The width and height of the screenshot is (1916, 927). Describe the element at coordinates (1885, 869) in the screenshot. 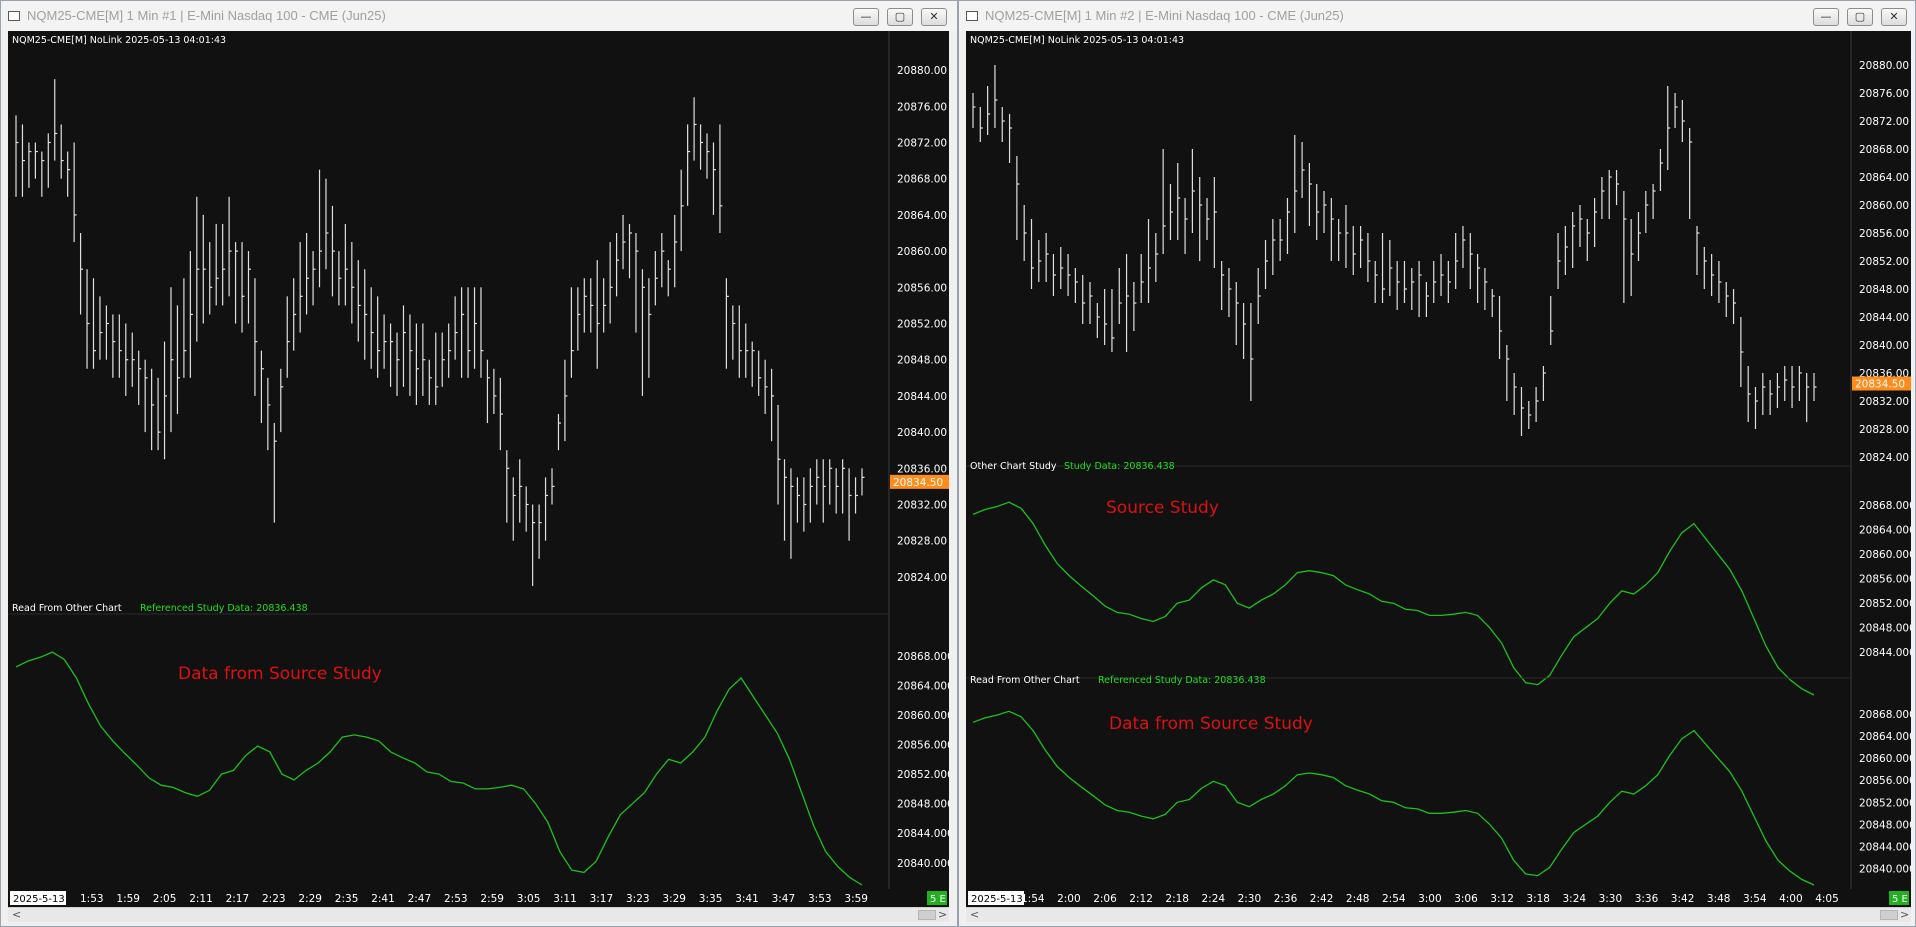

I see `study-axis-label: 20840.000` at that location.